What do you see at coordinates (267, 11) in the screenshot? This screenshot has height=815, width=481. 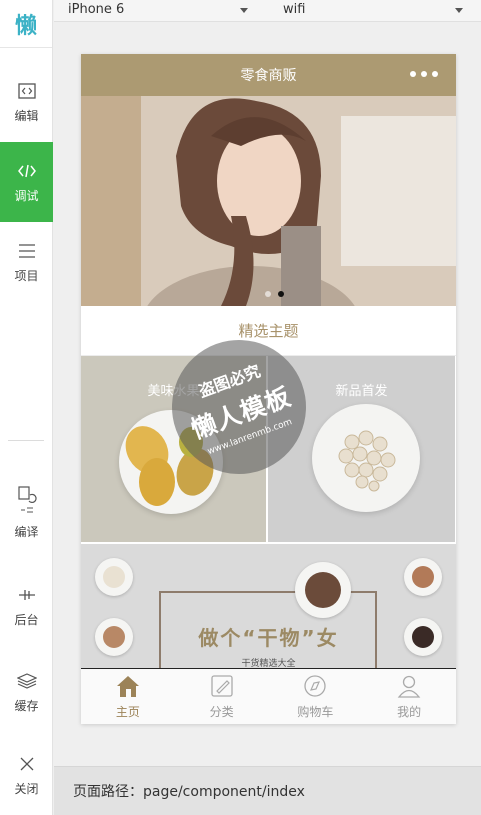 I see `simulator-toolbar: iPhone 6 wifi` at bounding box center [267, 11].